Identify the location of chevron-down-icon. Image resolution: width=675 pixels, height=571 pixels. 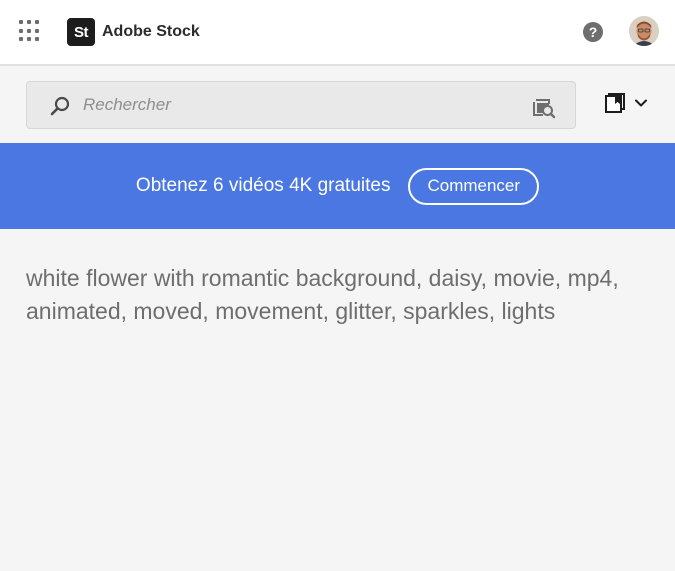
(641, 103).